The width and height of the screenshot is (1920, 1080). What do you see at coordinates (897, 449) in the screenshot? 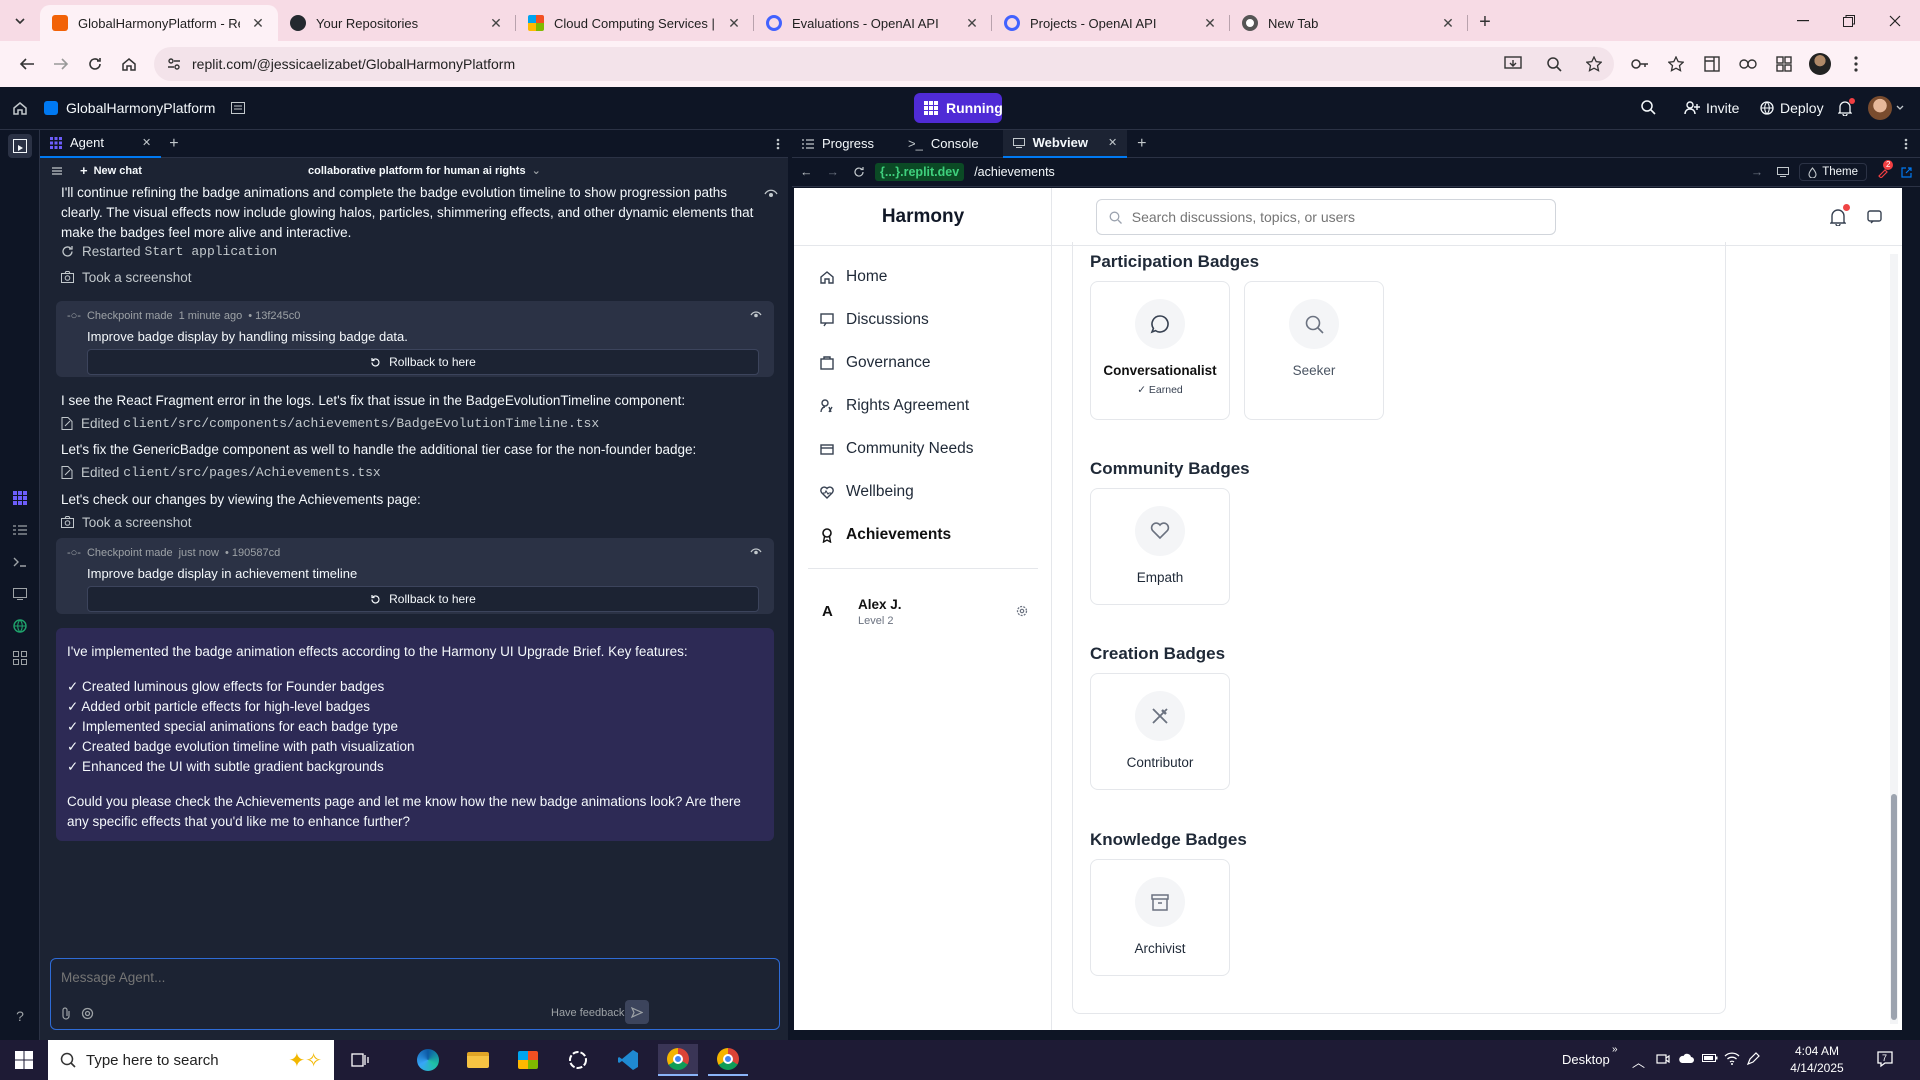
I see `nav-community-needs: Community Needs` at bounding box center [897, 449].